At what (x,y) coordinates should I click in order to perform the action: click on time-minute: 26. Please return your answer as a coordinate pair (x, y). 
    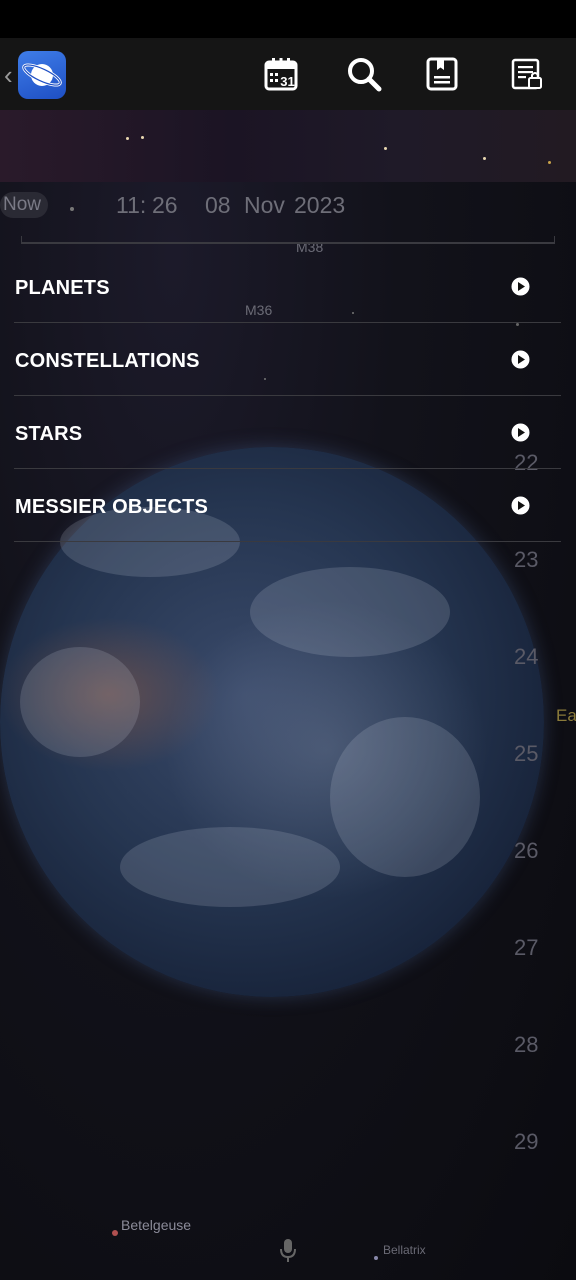
    Looking at the image, I should click on (165, 205).